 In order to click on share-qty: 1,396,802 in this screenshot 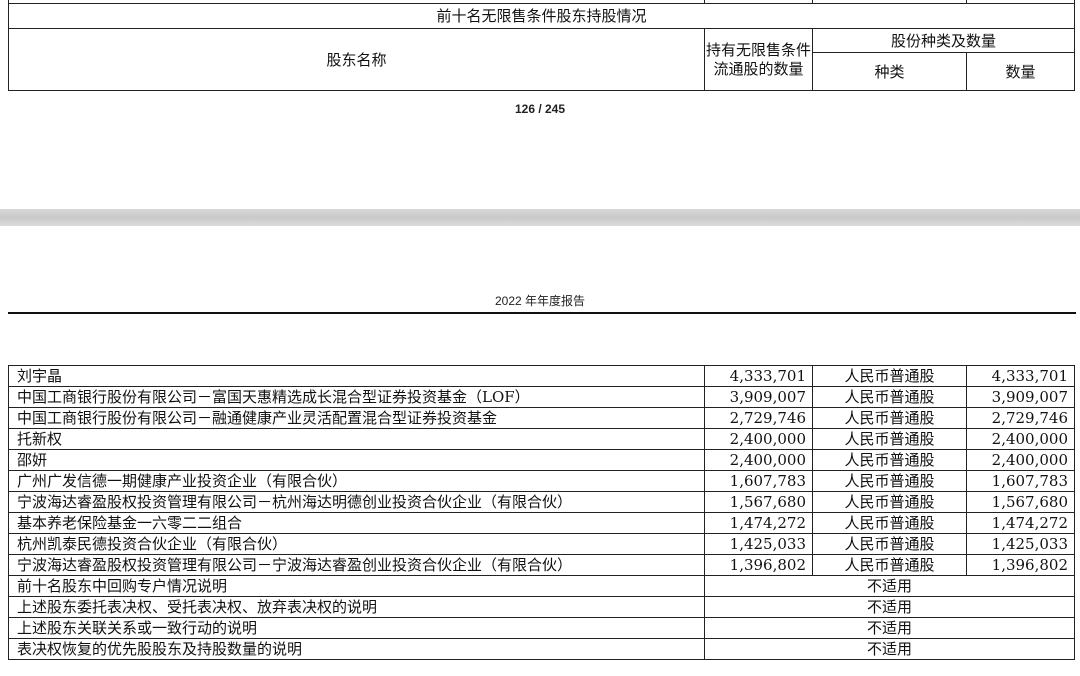, I will do `click(1020, 565)`.